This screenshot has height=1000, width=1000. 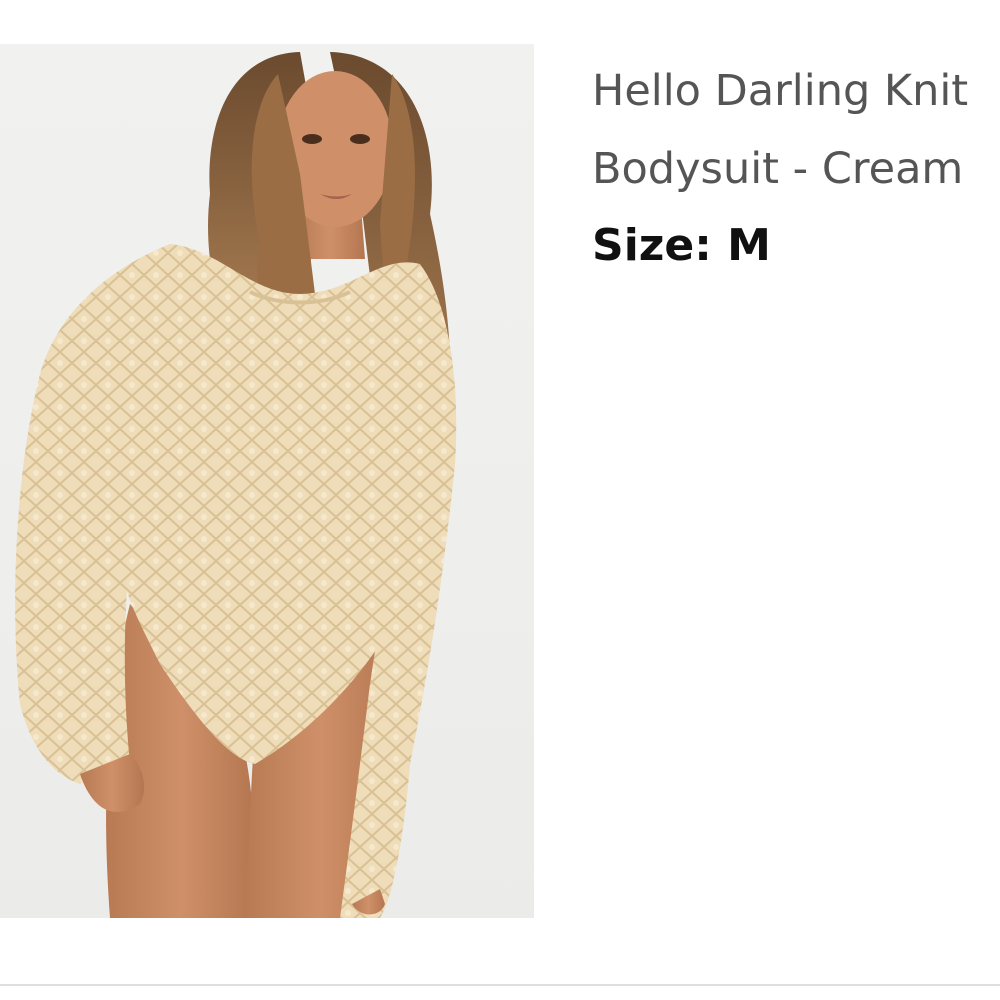 I want to click on product-title-line-1: Hello Darling Knit, so click(x=780, y=91).